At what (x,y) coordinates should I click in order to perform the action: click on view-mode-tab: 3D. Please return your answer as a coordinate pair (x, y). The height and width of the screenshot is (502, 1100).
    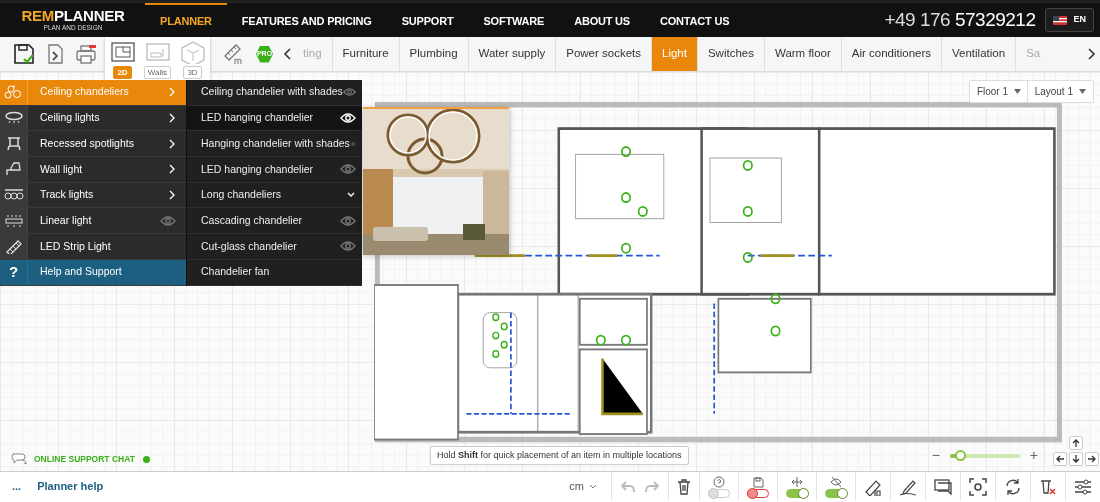
    Looking at the image, I should click on (192, 72).